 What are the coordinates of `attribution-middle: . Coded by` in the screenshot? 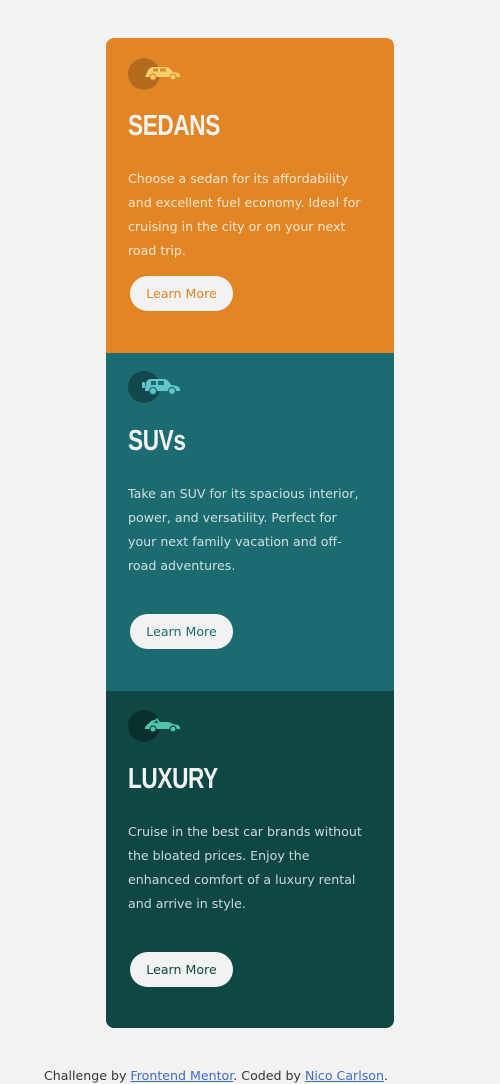 It's located at (269, 1075).